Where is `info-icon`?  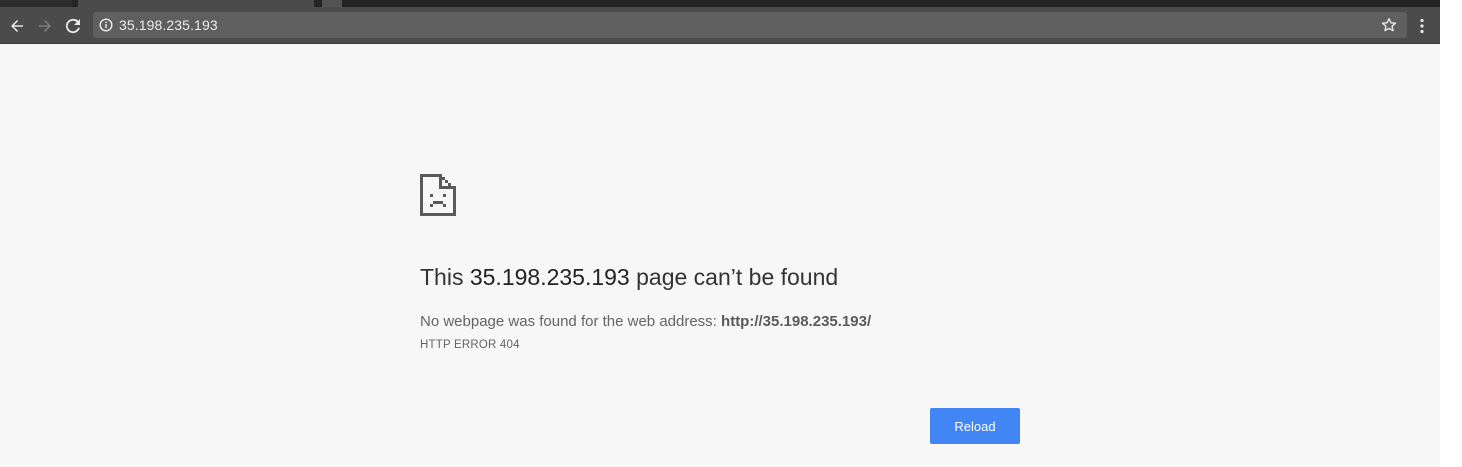 info-icon is located at coordinates (106, 25).